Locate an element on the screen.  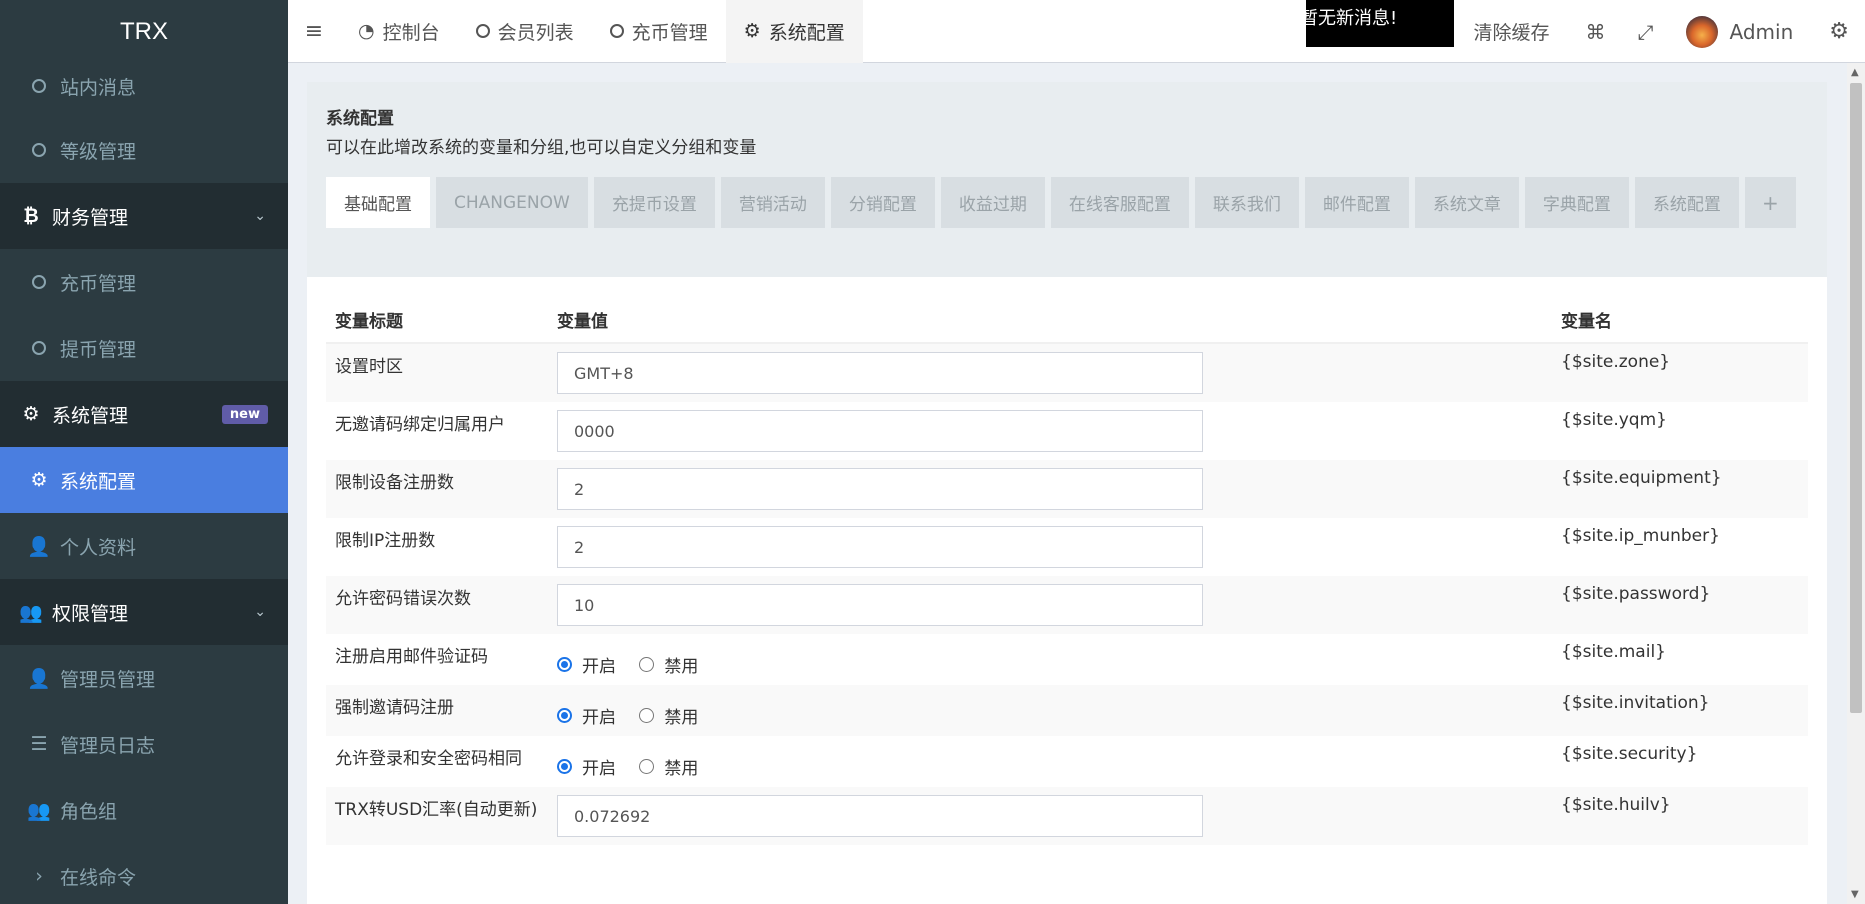
config-tab: 系统文章 is located at coordinates (1466, 202).